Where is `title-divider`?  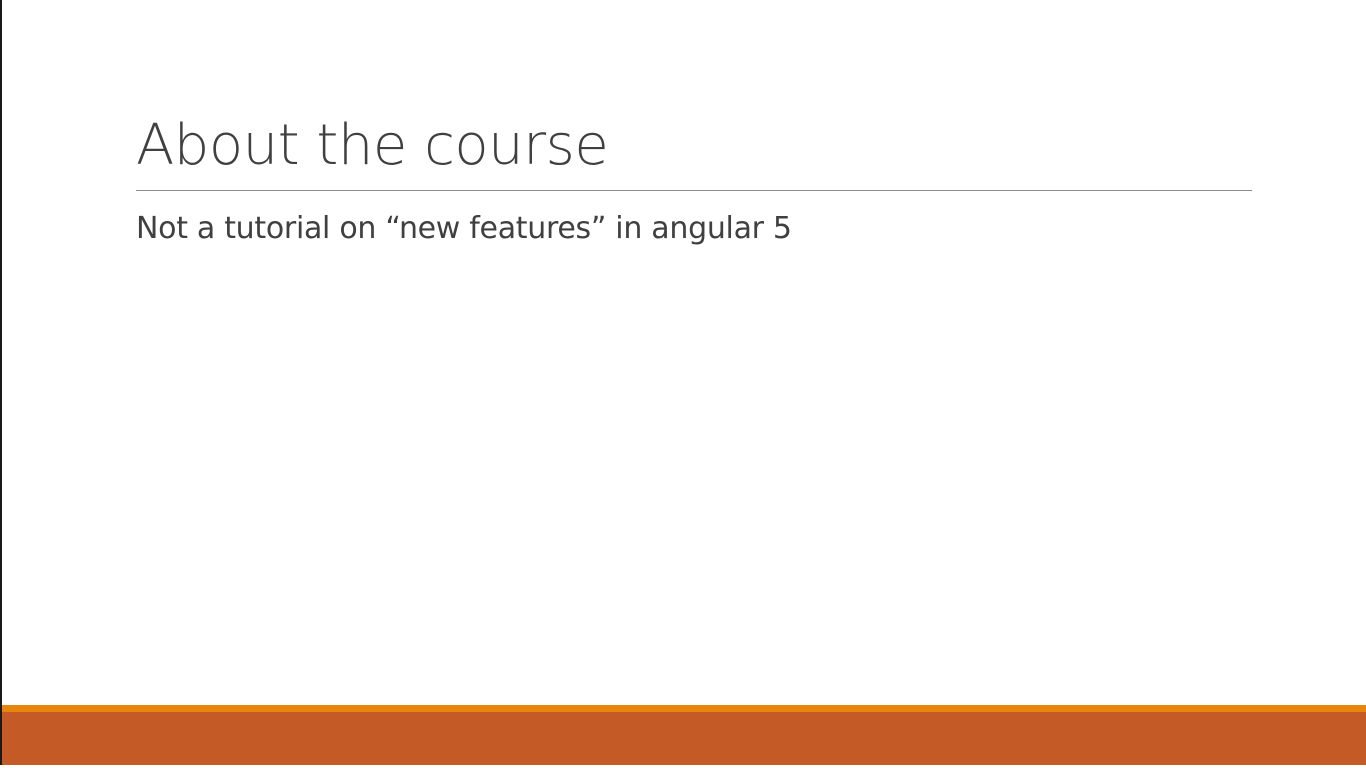
title-divider is located at coordinates (694, 190).